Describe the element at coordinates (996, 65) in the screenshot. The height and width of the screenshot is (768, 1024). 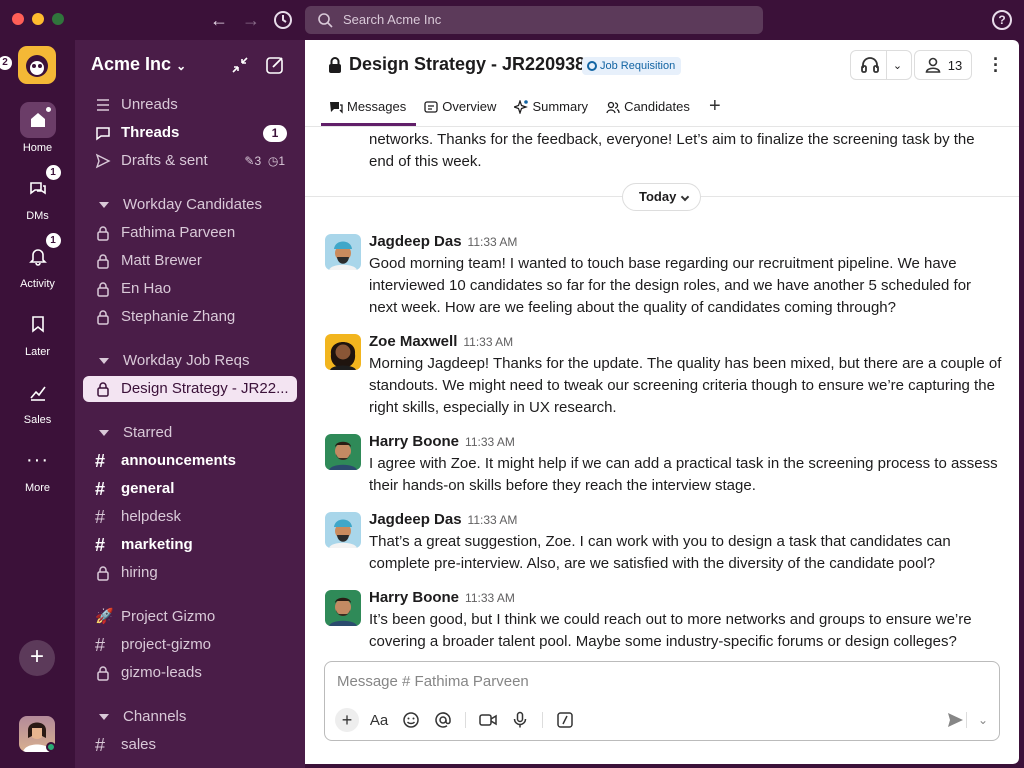
I see `more-vertical-icon: · · ·` at that location.